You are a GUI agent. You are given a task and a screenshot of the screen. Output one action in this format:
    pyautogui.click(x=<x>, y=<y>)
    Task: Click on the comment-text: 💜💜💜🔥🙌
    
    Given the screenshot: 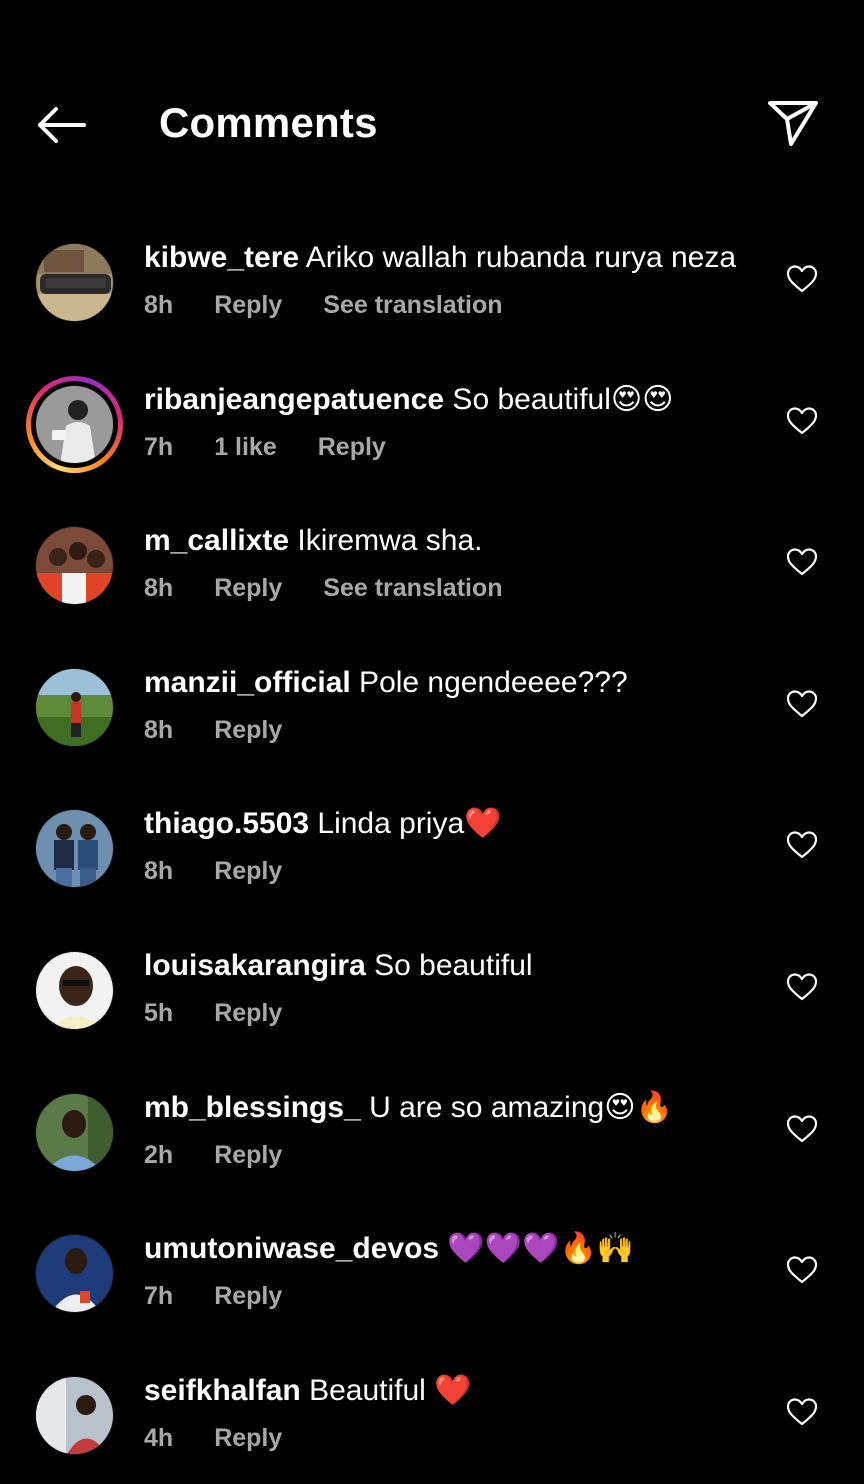 What is the action you would take?
    pyautogui.click(x=537, y=1249)
    